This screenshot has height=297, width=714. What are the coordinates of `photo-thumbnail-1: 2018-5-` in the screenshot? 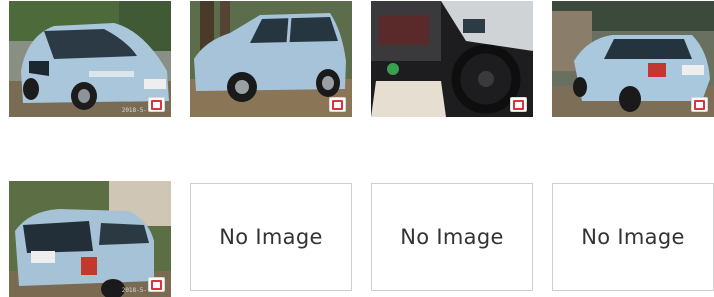 It's located at (90, 59).